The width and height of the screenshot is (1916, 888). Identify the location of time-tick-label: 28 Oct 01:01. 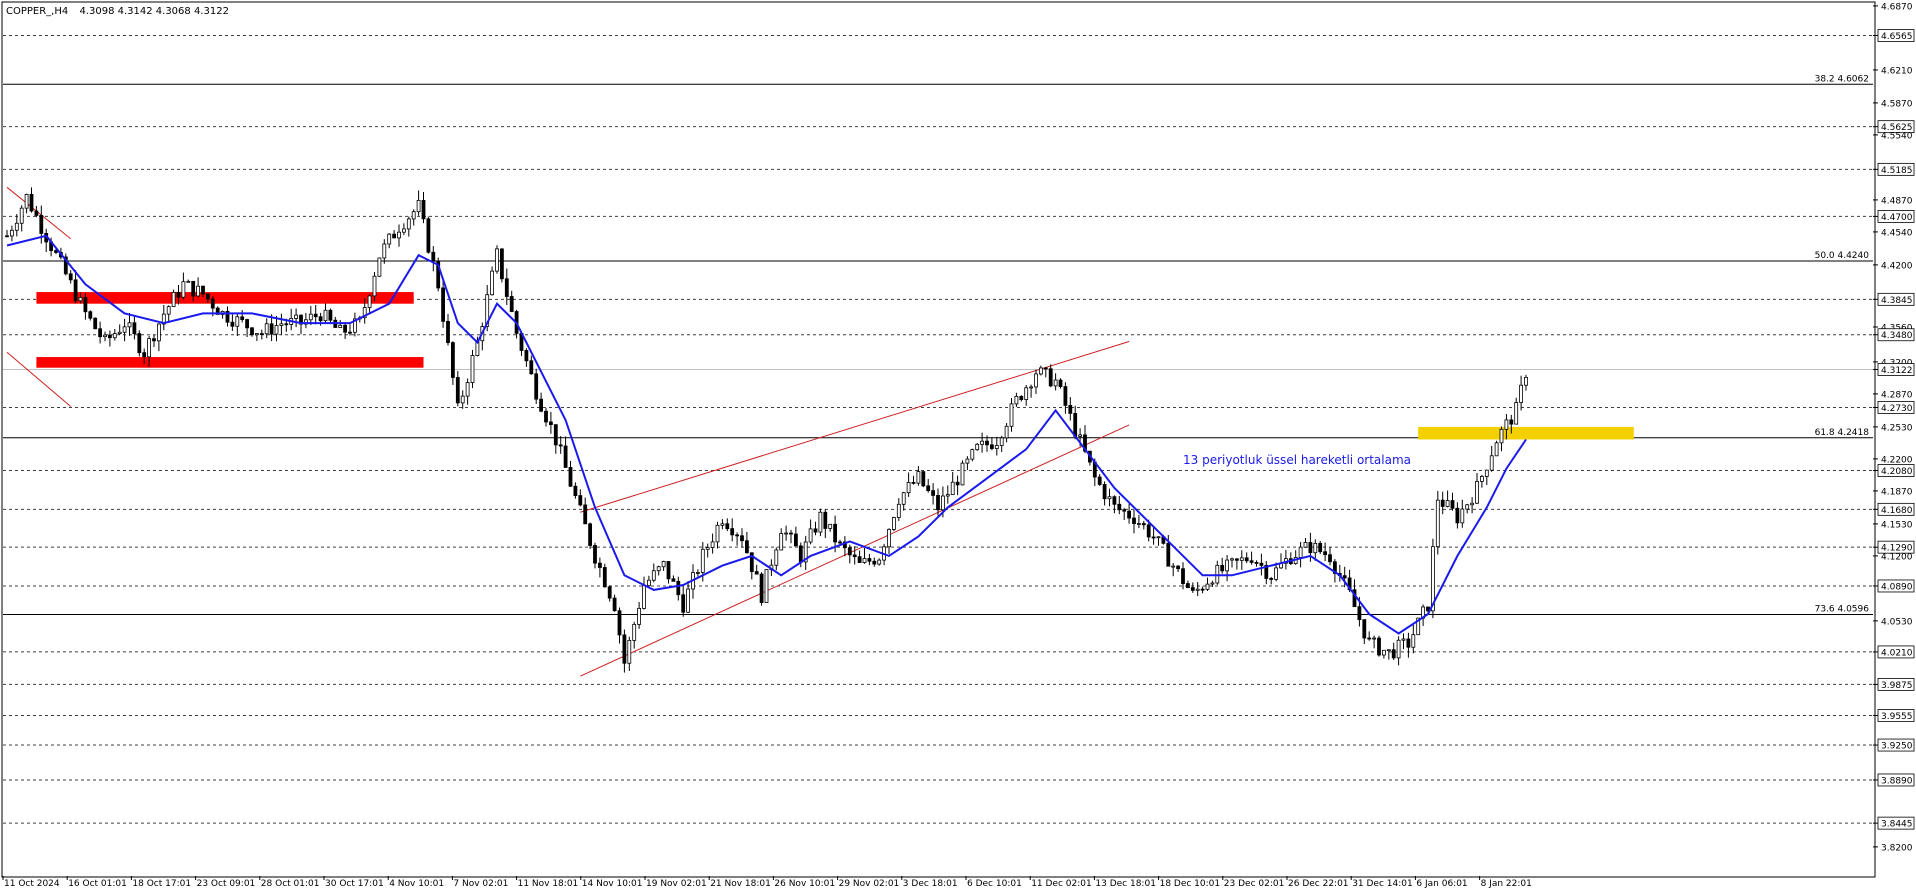
(290, 883).